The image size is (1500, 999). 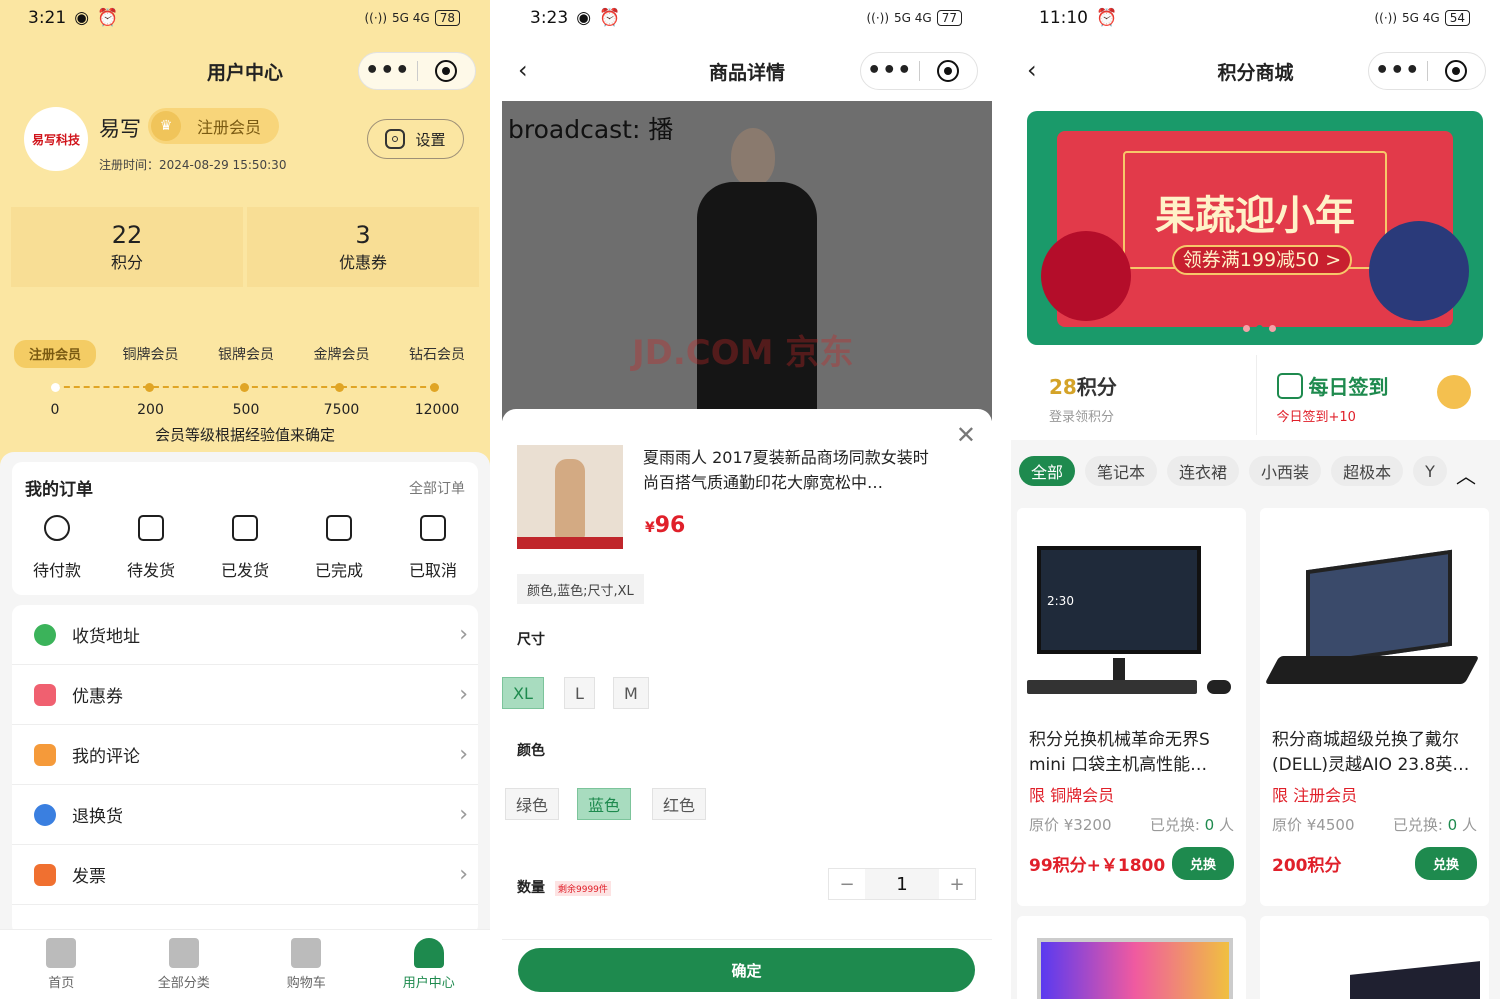 I want to click on invoice-icon, so click(x=45, y=874).